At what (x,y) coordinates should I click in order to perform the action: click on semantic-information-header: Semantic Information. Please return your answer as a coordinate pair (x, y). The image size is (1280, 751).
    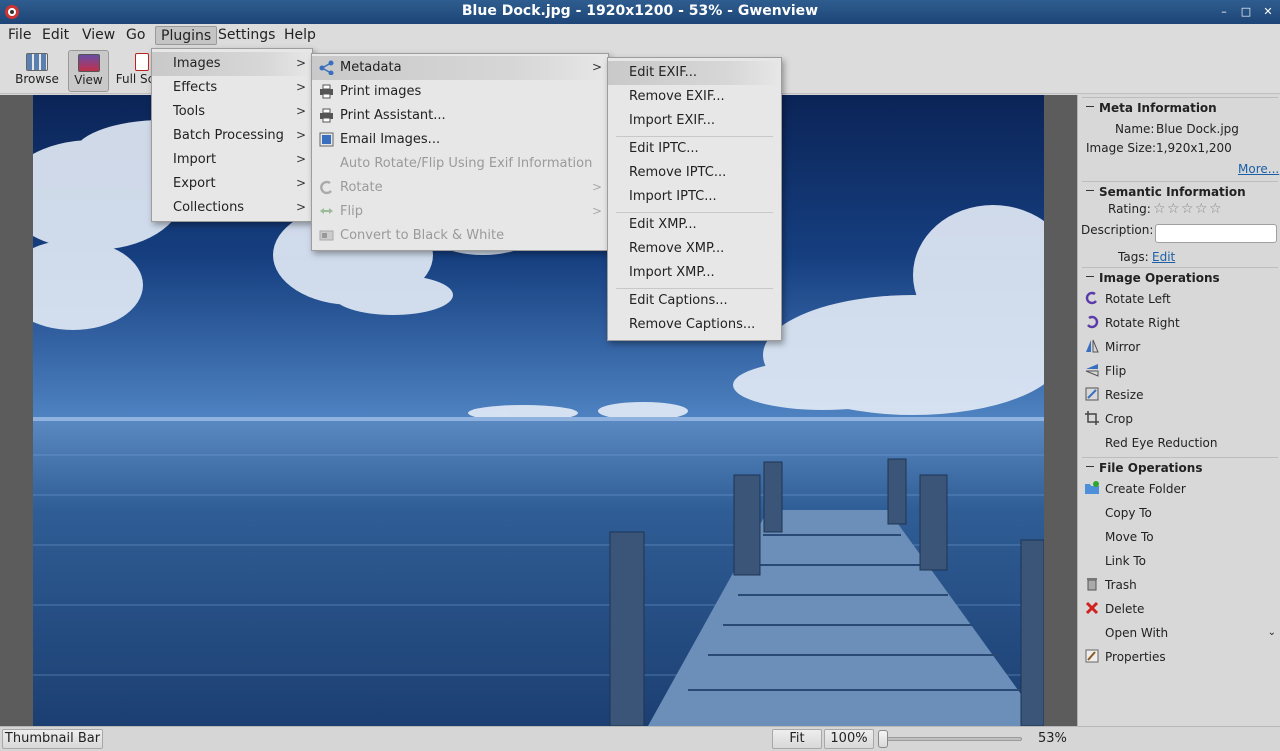
    Looking at the image, I should click on (1180, 191).